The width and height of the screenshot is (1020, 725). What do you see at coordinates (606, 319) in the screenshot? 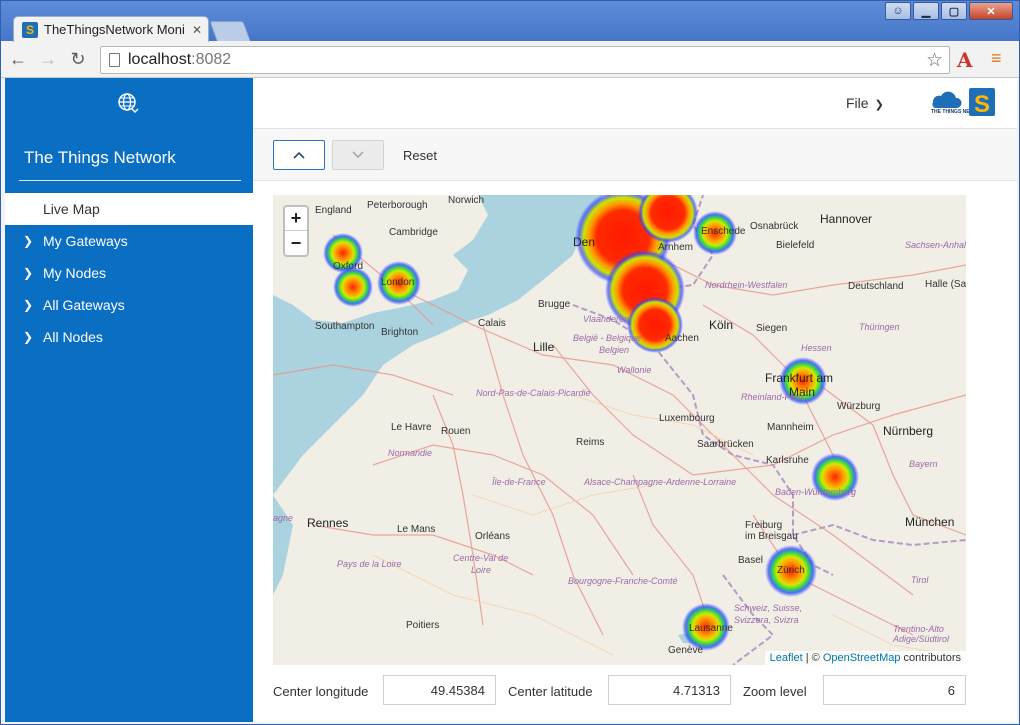
I see `place-vlaanderen: Vlaanderen` at bounding box center [606, 319].